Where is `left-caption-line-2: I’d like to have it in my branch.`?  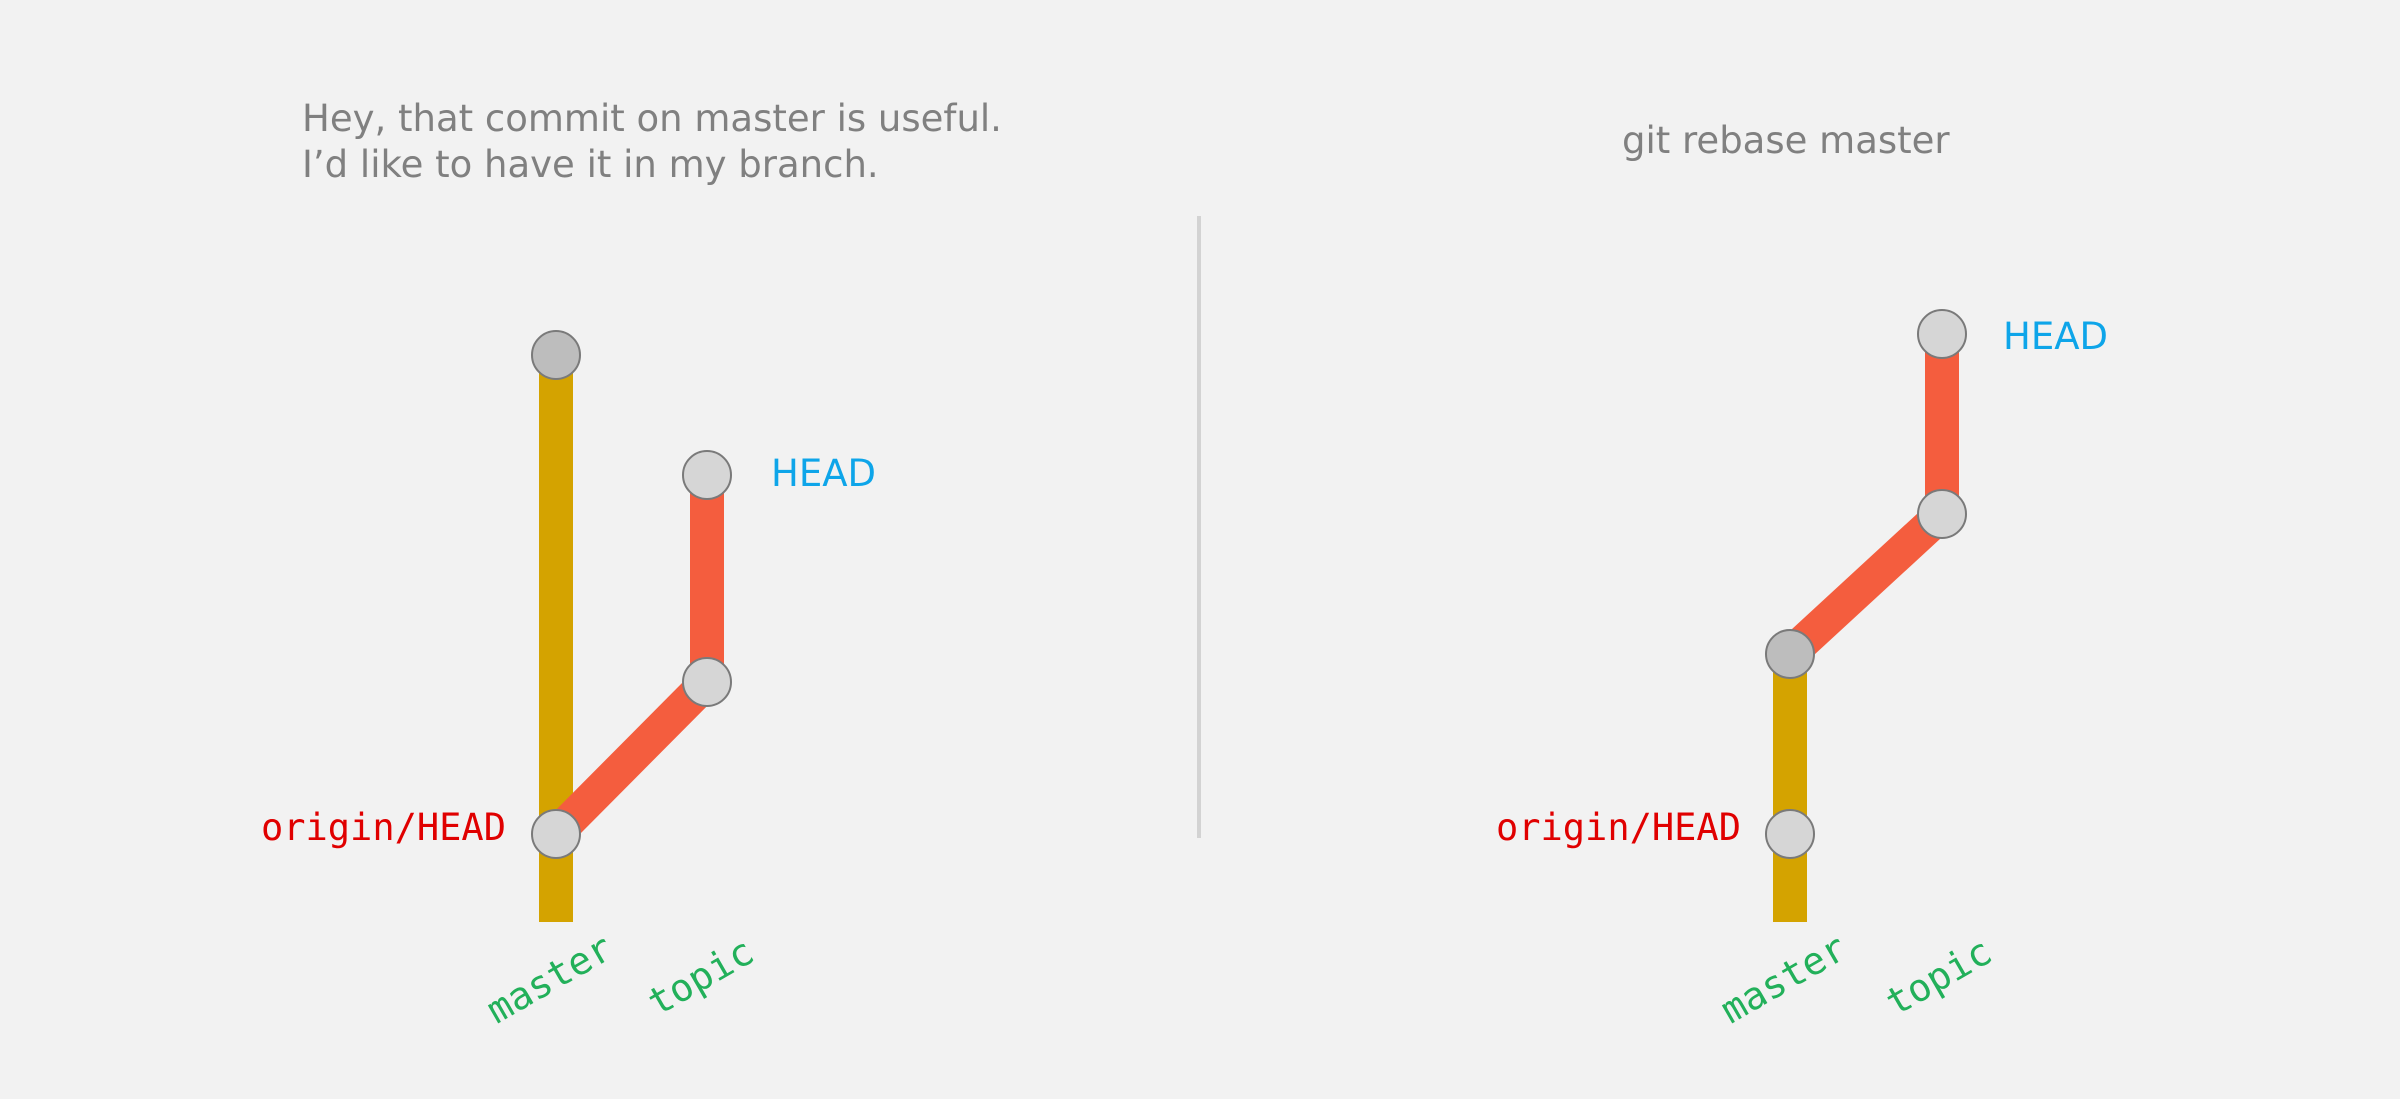
left-caption-line-2: I’d like to have it in my branch. is located at coordinates (590, 164).